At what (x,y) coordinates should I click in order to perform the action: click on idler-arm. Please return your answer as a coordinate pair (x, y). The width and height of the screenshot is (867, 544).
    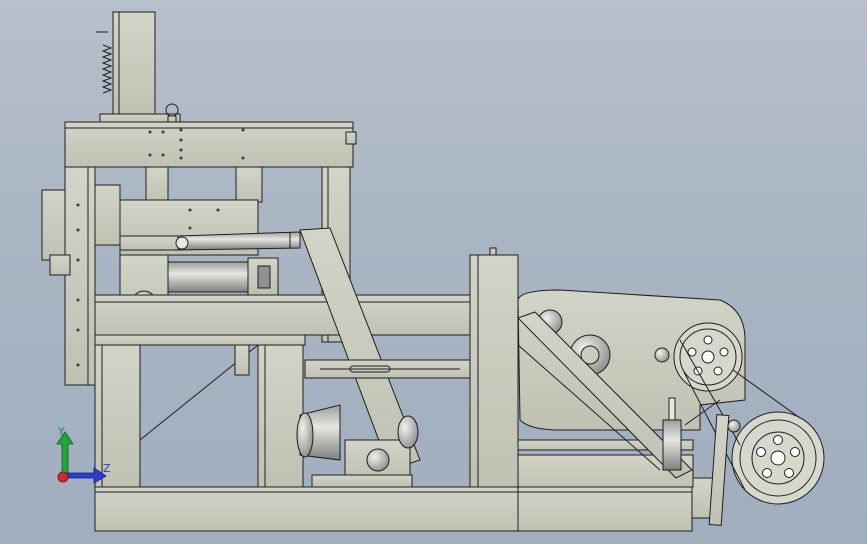
    Looking at the image, I should click on (719, 470).